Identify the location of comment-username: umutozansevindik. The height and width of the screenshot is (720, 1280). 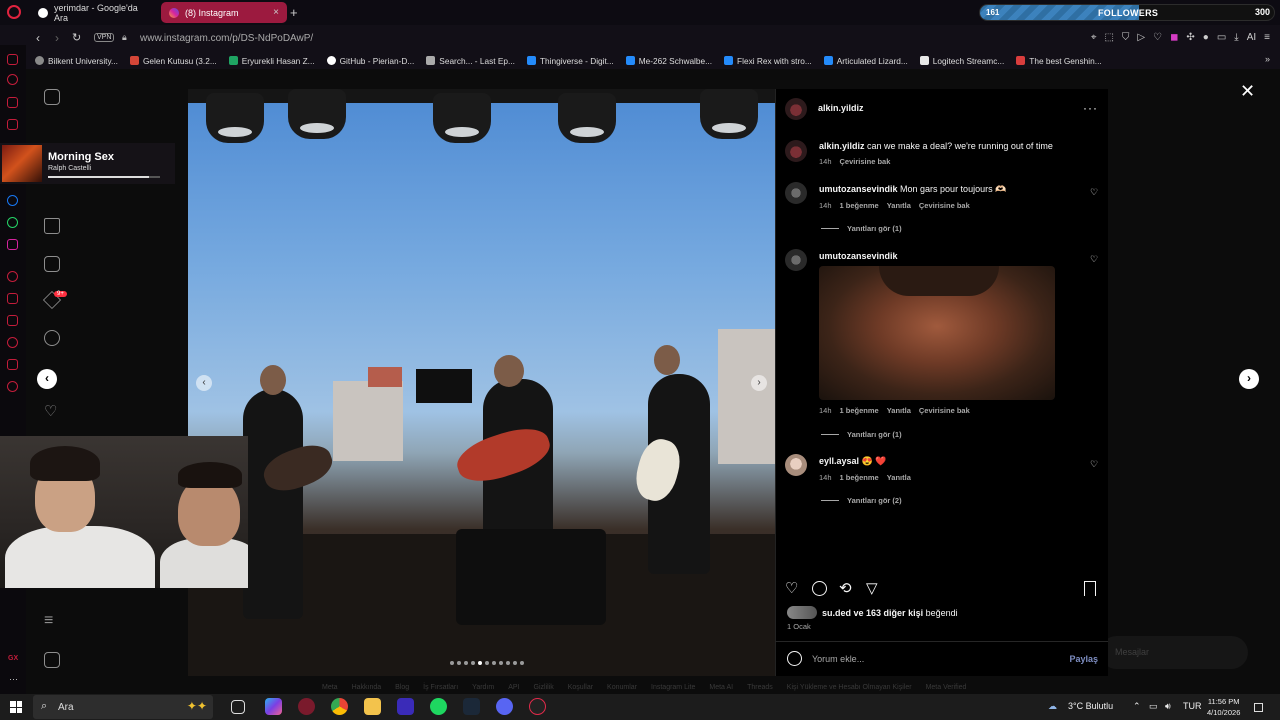
(858, 256).